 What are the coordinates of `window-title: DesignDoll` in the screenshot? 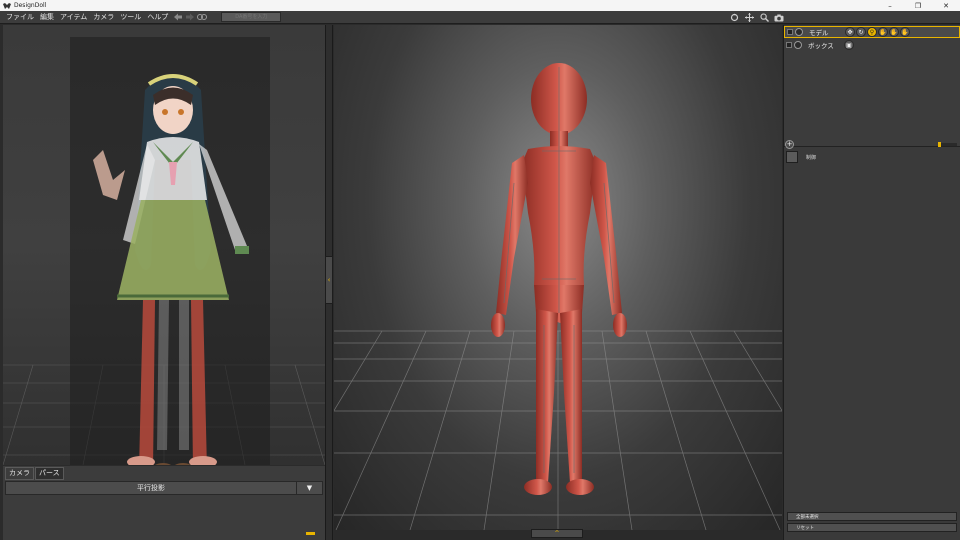 It's located at (30, 5).